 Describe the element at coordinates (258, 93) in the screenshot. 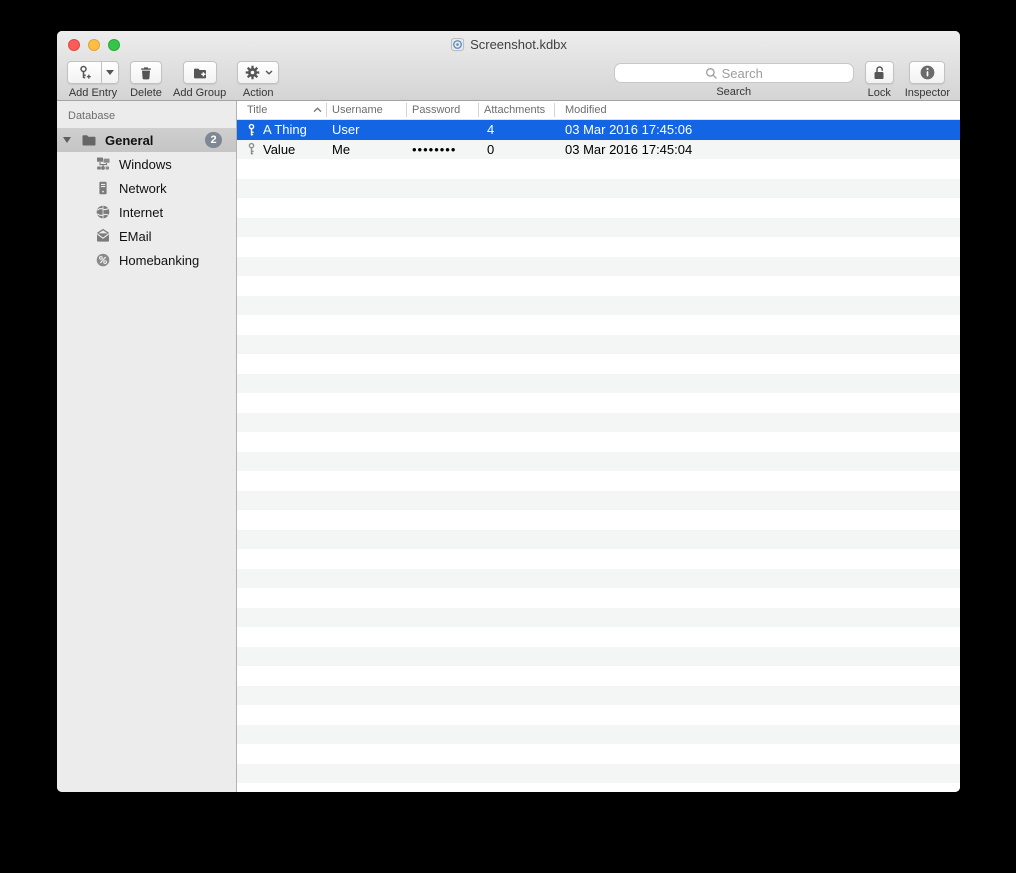

I see `action-label: Action` at that location.